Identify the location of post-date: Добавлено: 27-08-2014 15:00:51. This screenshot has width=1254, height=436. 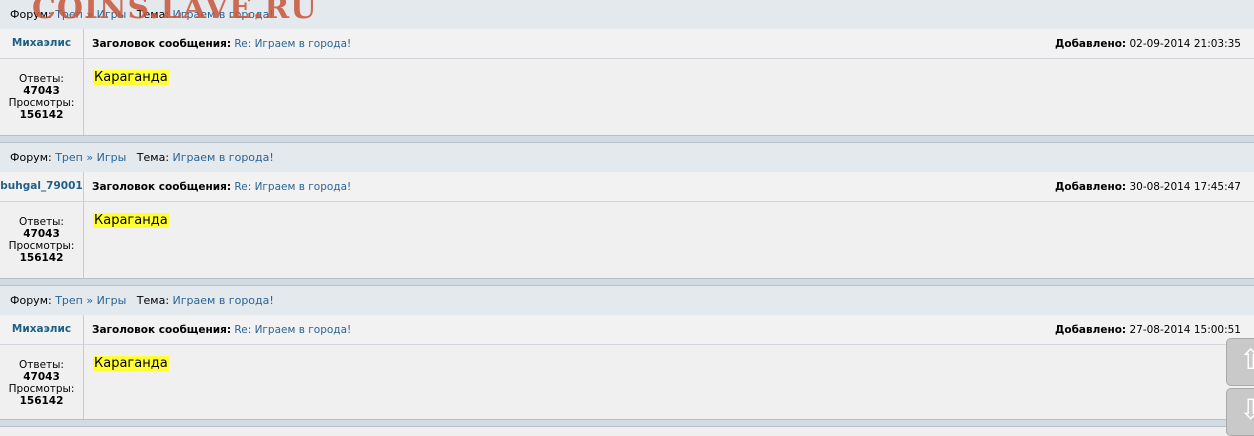
(1148, 330).